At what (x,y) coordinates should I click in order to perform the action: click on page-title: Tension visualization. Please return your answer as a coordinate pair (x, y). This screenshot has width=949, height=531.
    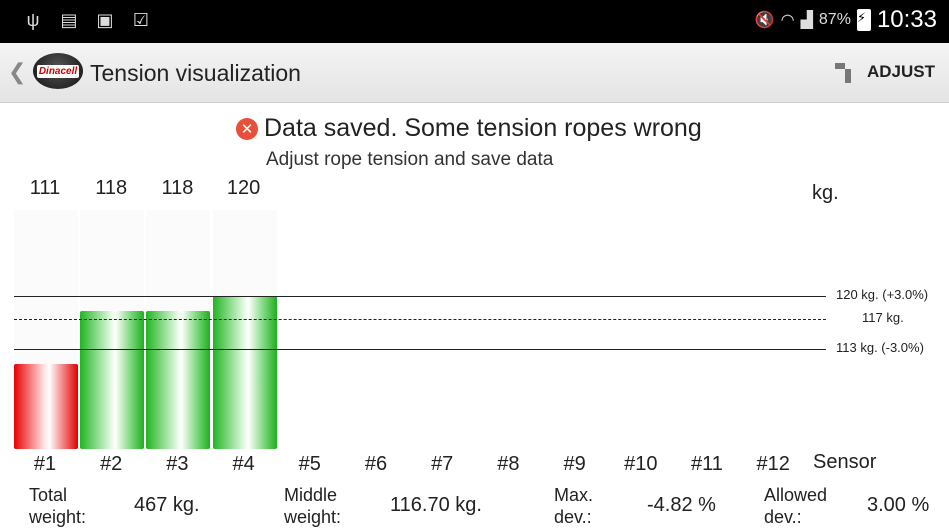
    Looking at the image, I should click on (195, 73).